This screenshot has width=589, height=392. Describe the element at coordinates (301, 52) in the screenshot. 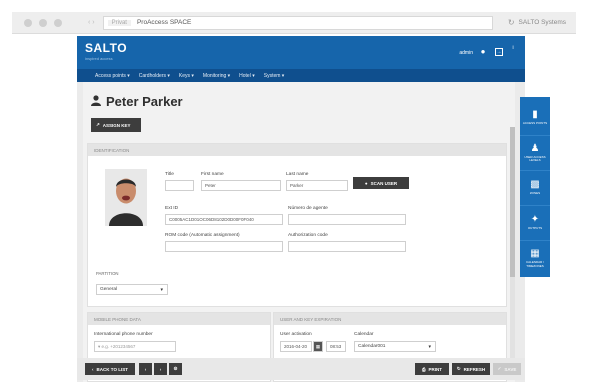

I see `app-header: SALTO inspired access admin ● → i` at that location.